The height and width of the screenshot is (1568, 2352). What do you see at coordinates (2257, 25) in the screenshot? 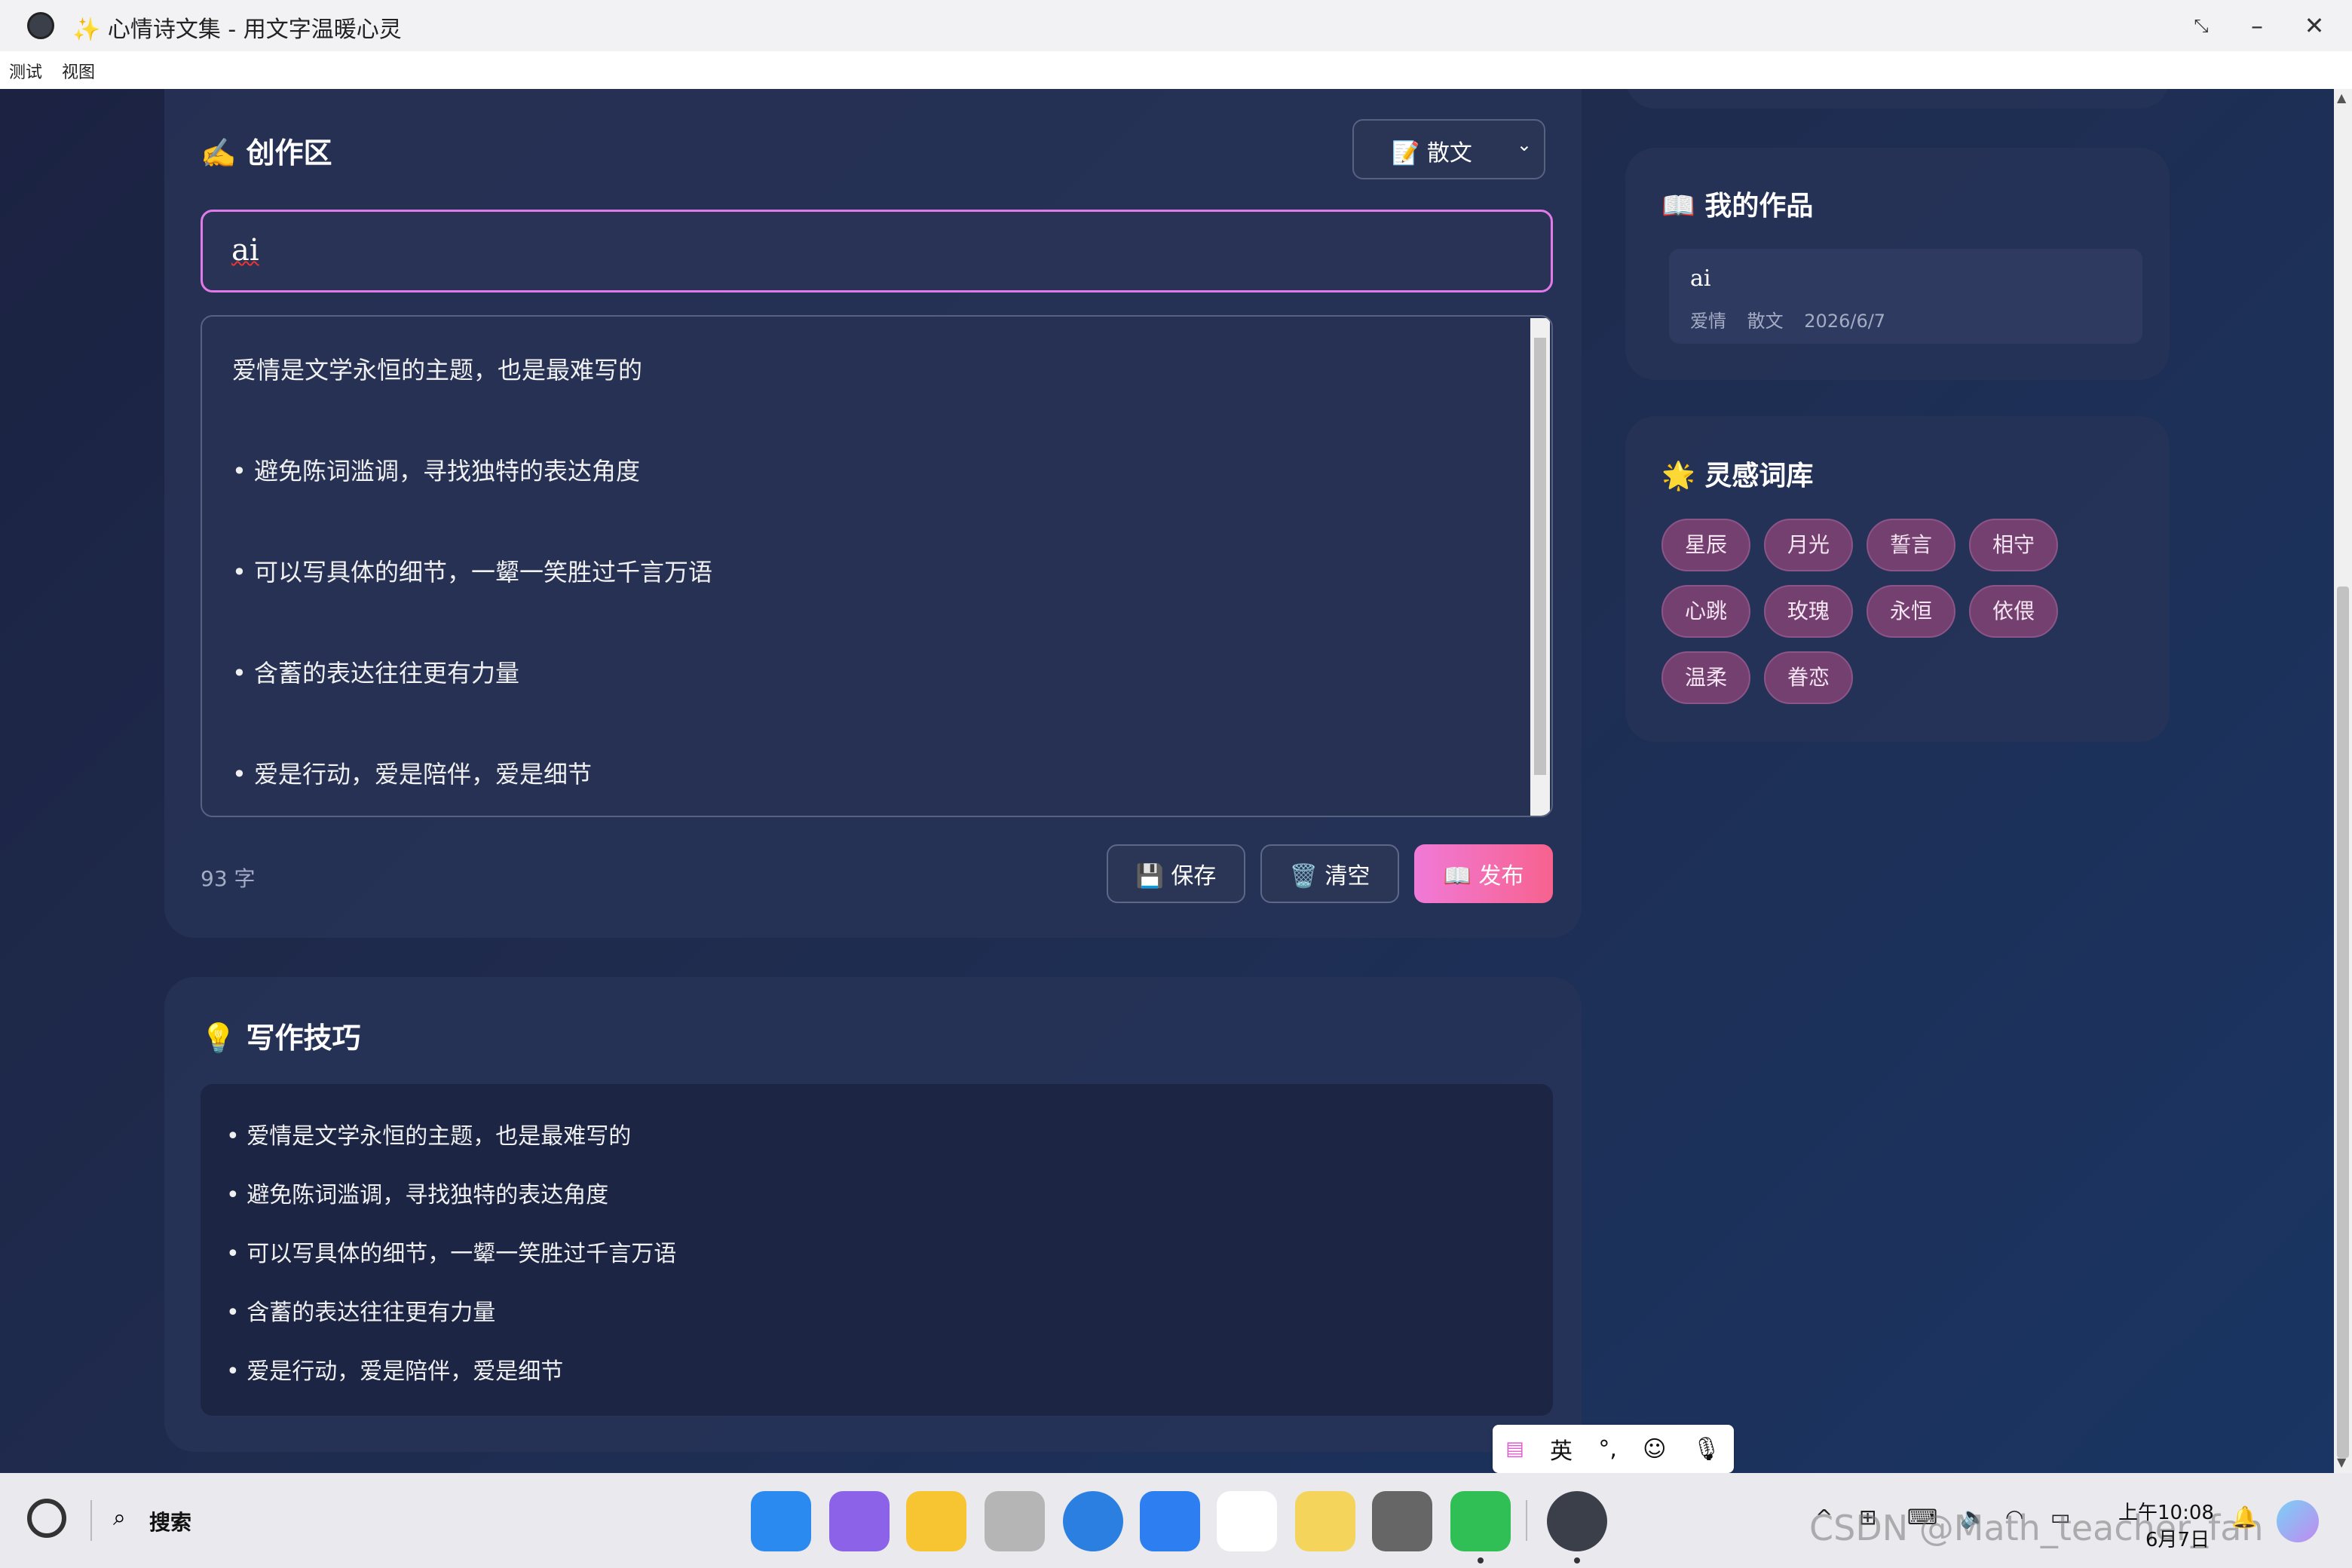
I see `minimize-icon: –` at bounding box center [2257, 25].